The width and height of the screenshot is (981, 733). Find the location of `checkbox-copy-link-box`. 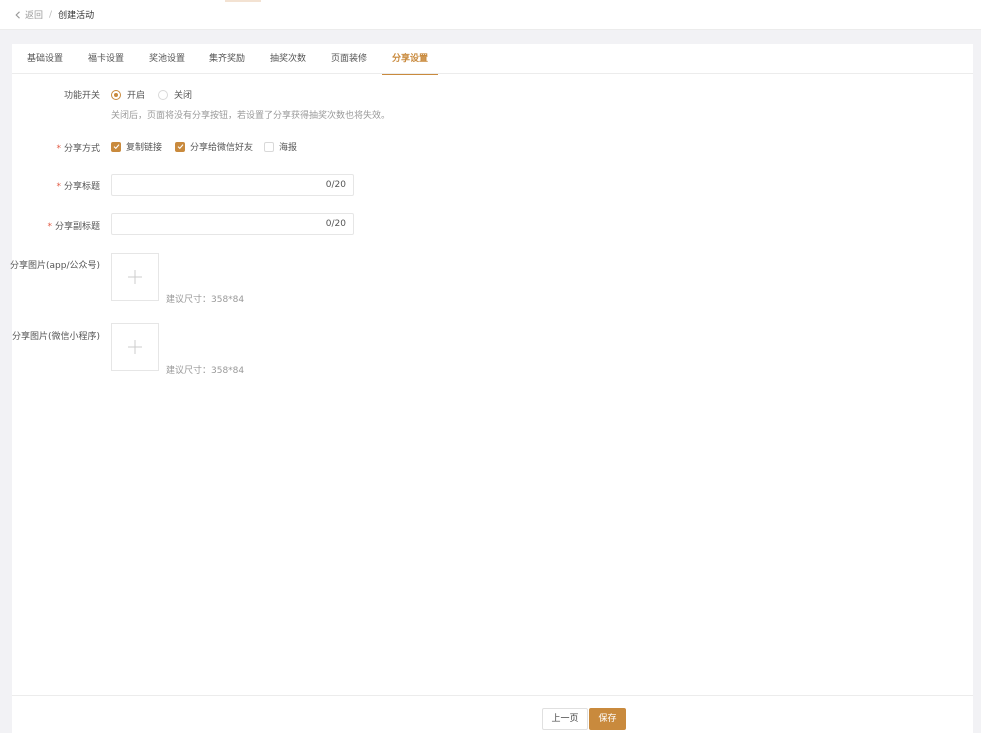

checkbox-copy-link-box is located at coordinates (116, 146).